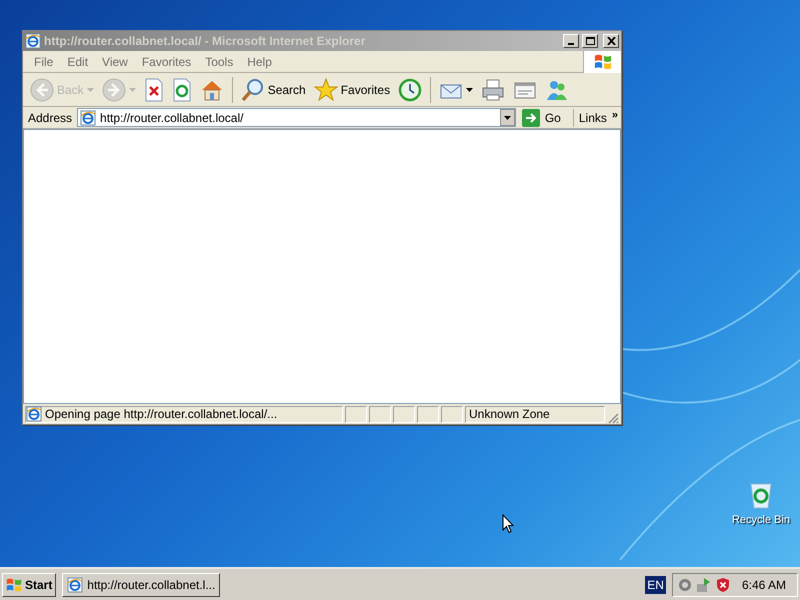  What do you see at coordinates (764, 585) in the screenshot?
I see `clock: 6:46 AM` at bounding box center [764, 585].